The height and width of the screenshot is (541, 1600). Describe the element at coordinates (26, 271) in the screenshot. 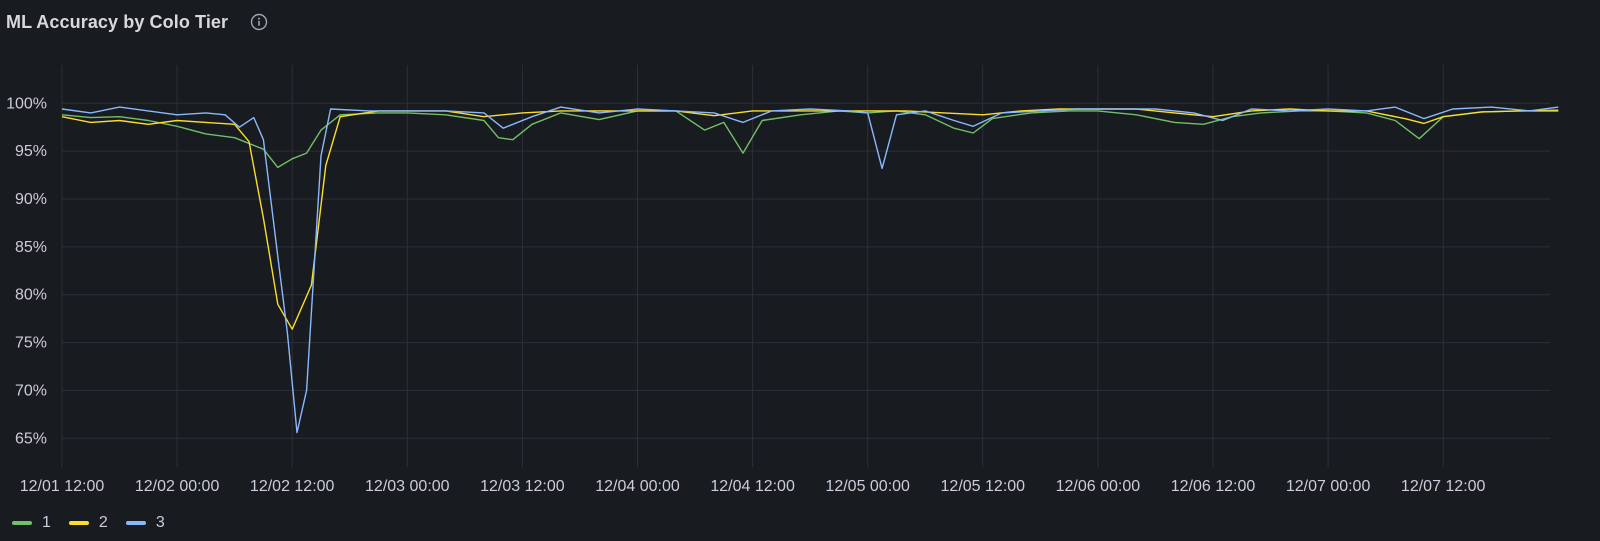

I see `y-axis-labels: 65% 70% 75% 80% 85% 90% 95% 100%` at that location.